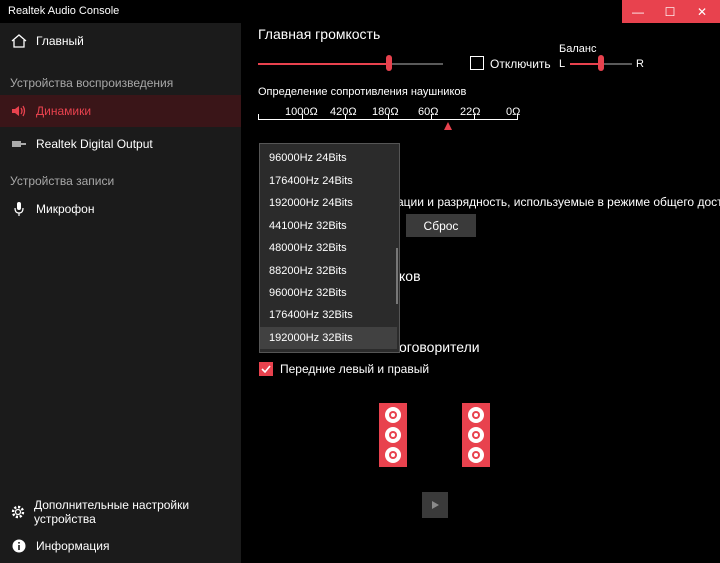 The image size is (720, 563). I want to click on speaker-icon, so click(18, 111).